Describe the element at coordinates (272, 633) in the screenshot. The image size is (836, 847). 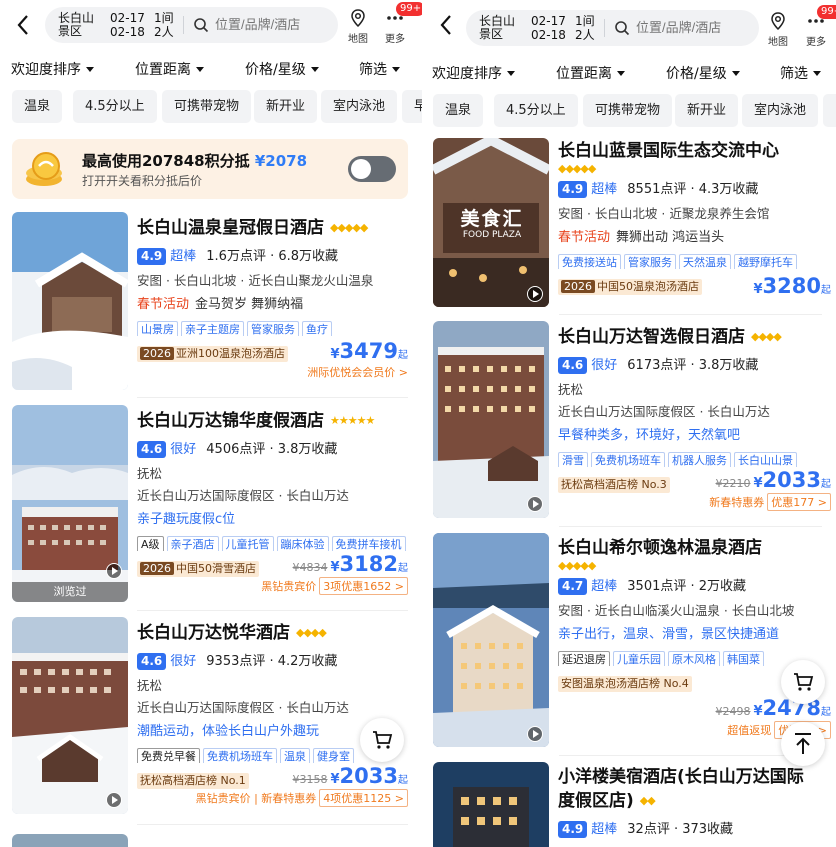
I see `hotel-name: 长白山万达悦华酒店 ◆◆◆◆` at that location.